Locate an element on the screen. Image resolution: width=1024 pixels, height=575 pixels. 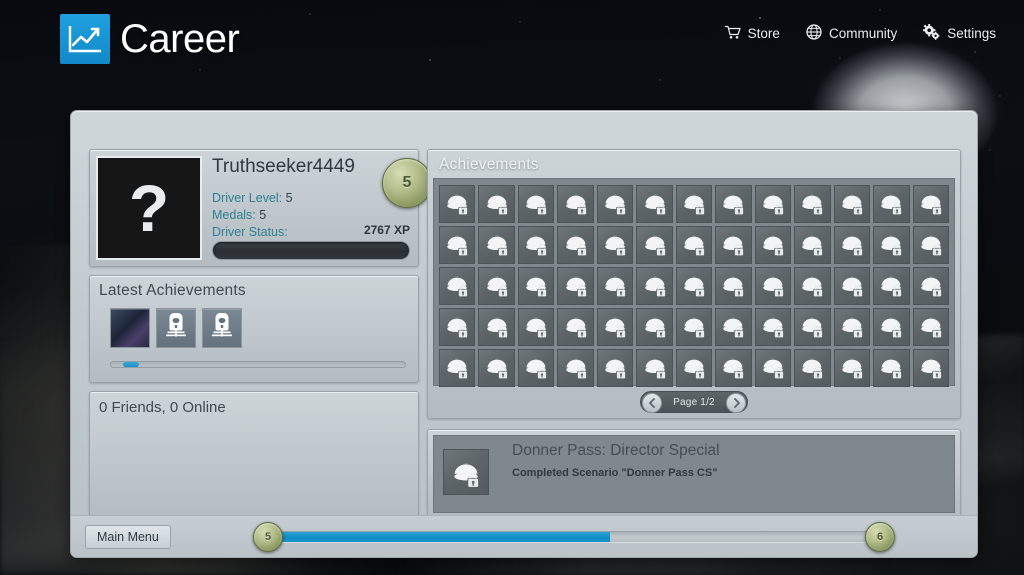
nav-item-community: Community is located at coordinates (851, 33).